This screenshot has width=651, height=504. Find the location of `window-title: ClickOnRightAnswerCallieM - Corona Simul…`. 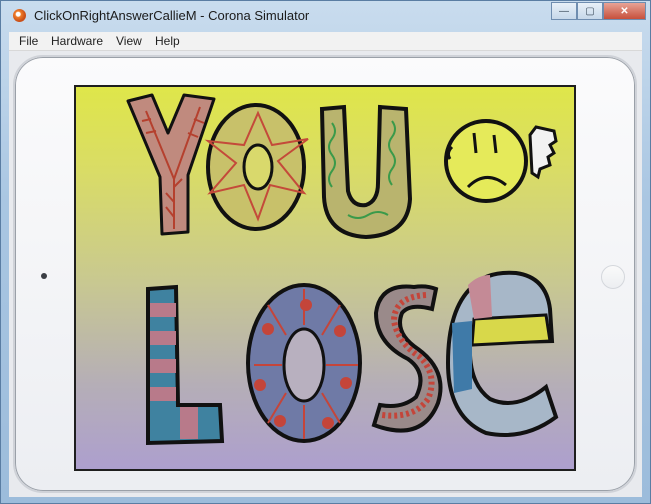

window-title: ClickOnRightAnswerCallieM - Corona Simul… is located at coordinates (172, 15).